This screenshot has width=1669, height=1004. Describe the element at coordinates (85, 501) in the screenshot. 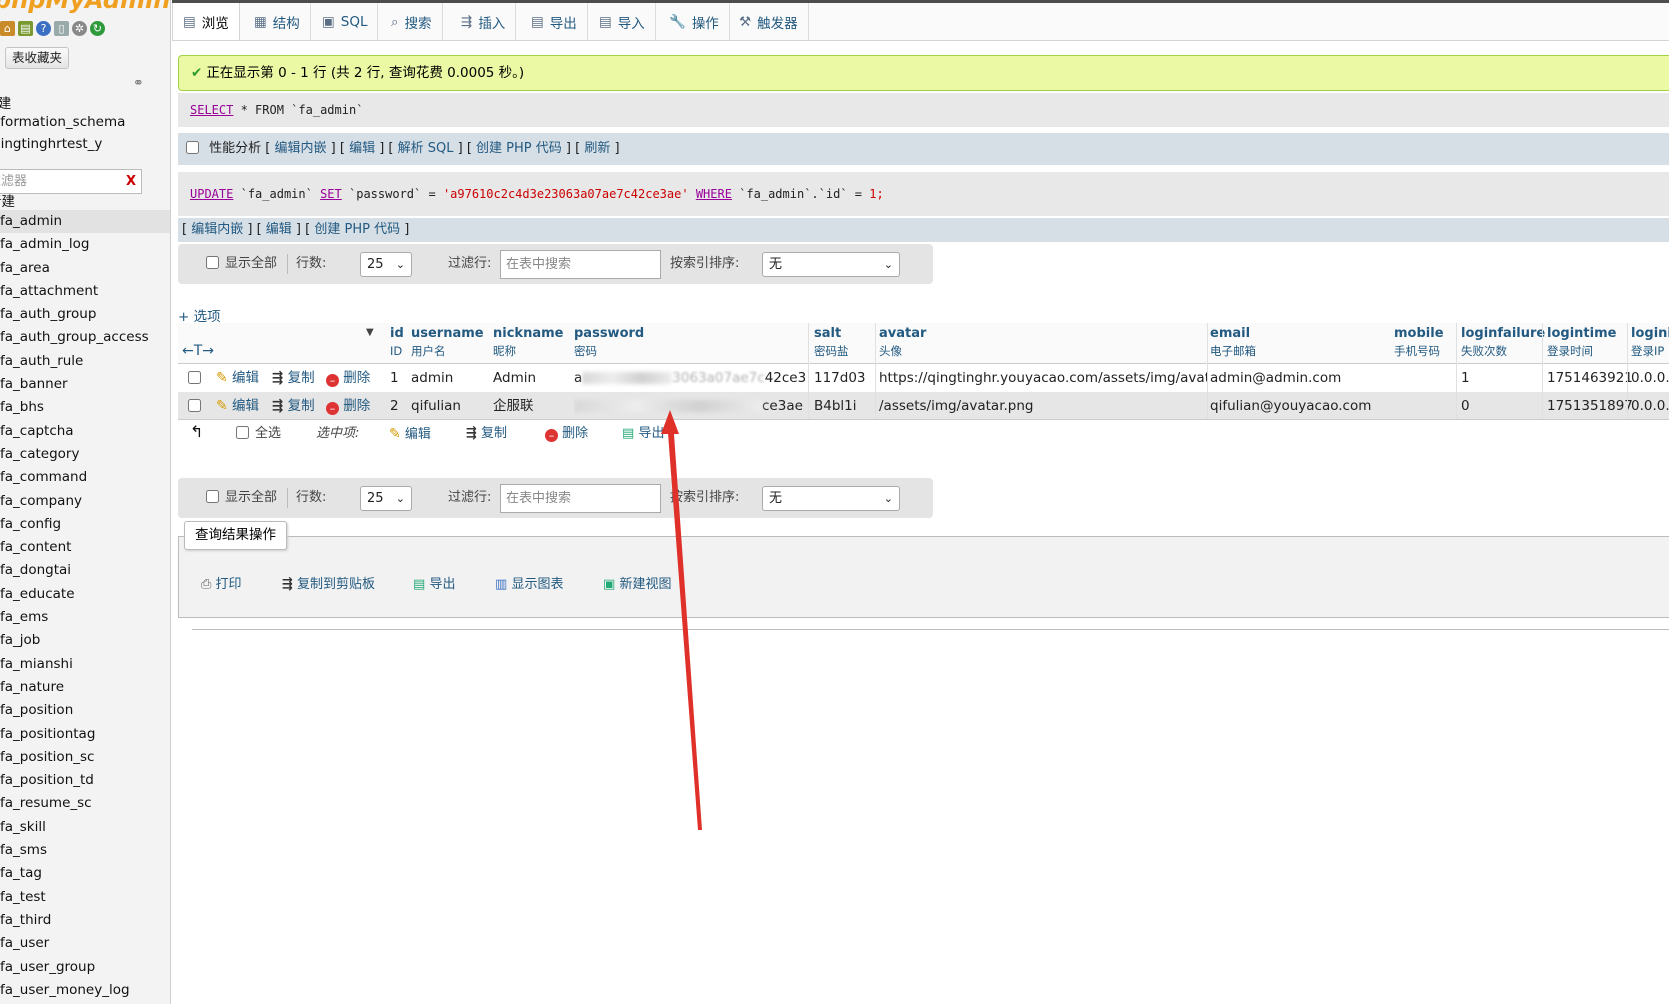

I see `table-list-item: fa_company` at that location.